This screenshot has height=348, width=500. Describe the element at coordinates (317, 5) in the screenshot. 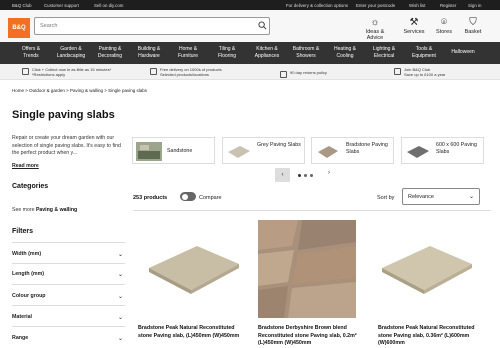

I see `delivery-options-text: For delivery & collection options` at that location.